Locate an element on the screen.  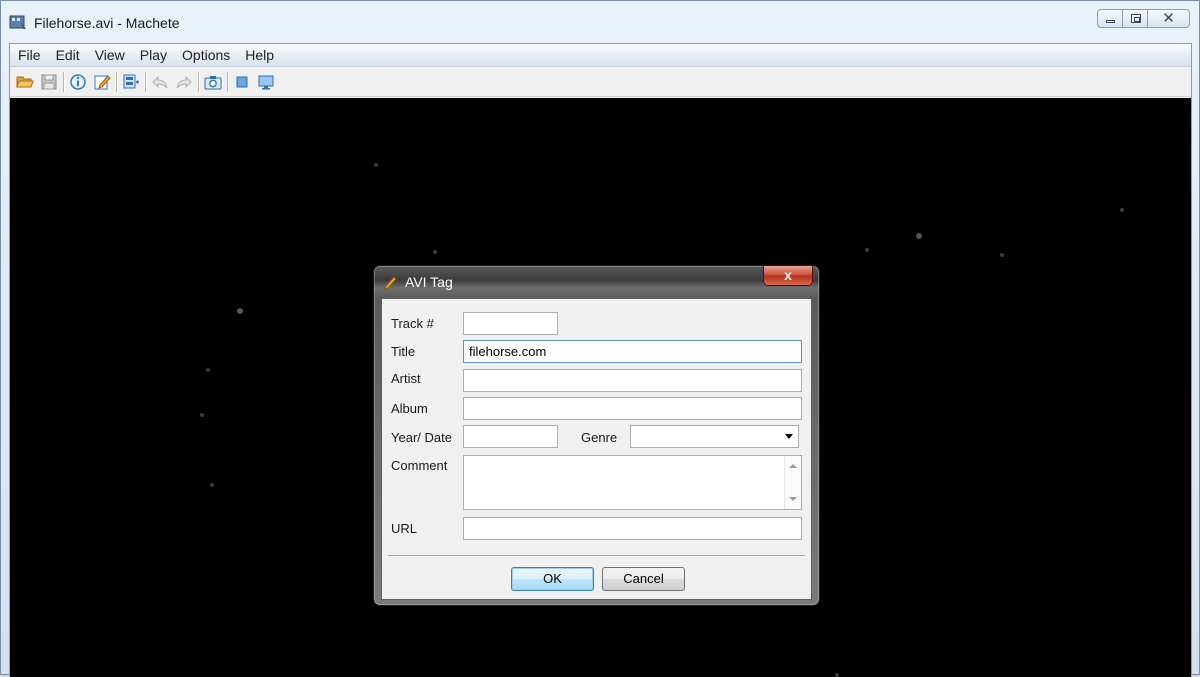
close-button: ✕ is located at coordinates (1168, 18).